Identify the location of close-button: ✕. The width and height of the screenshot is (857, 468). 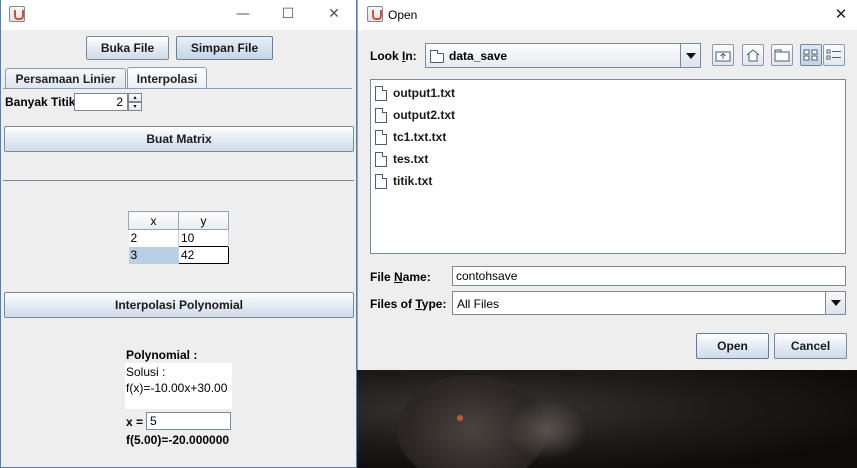
(334, 14).